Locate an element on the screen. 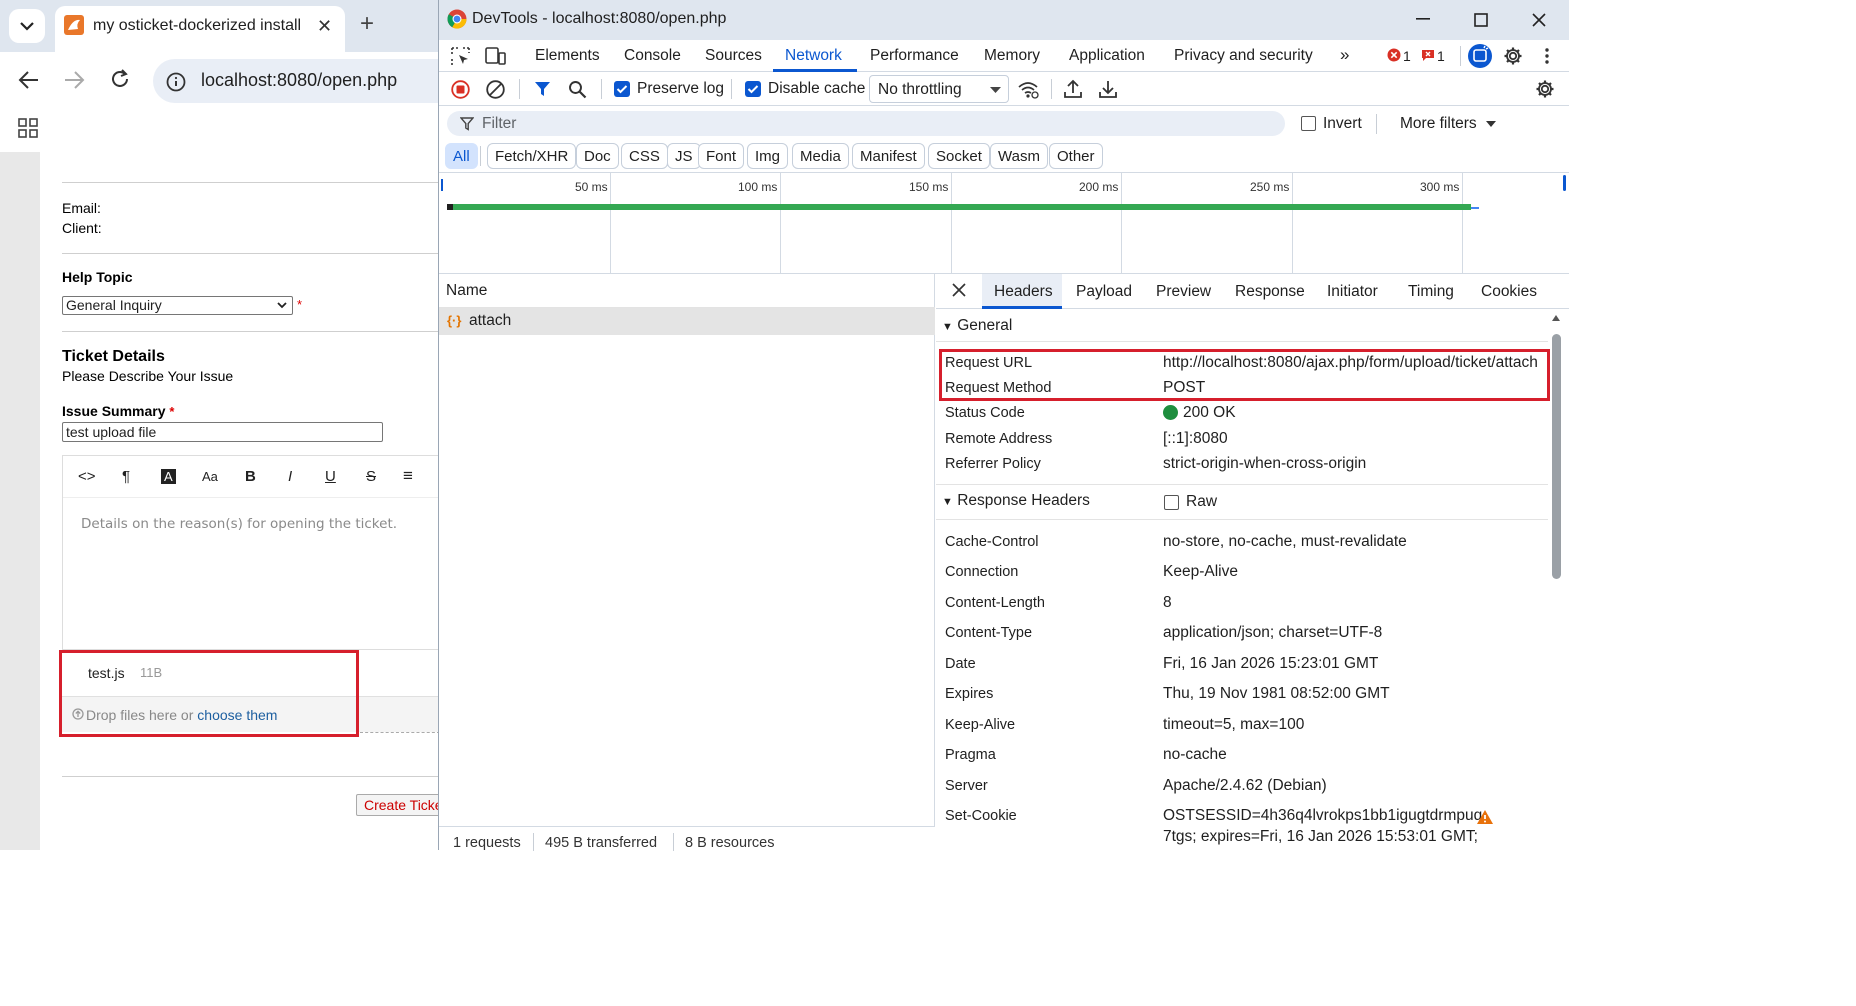  network-overview-timeline: 50 ms 100 ms 150 ms 200 ms 250 ms 300 ms is located at coordinates (1004, 223).